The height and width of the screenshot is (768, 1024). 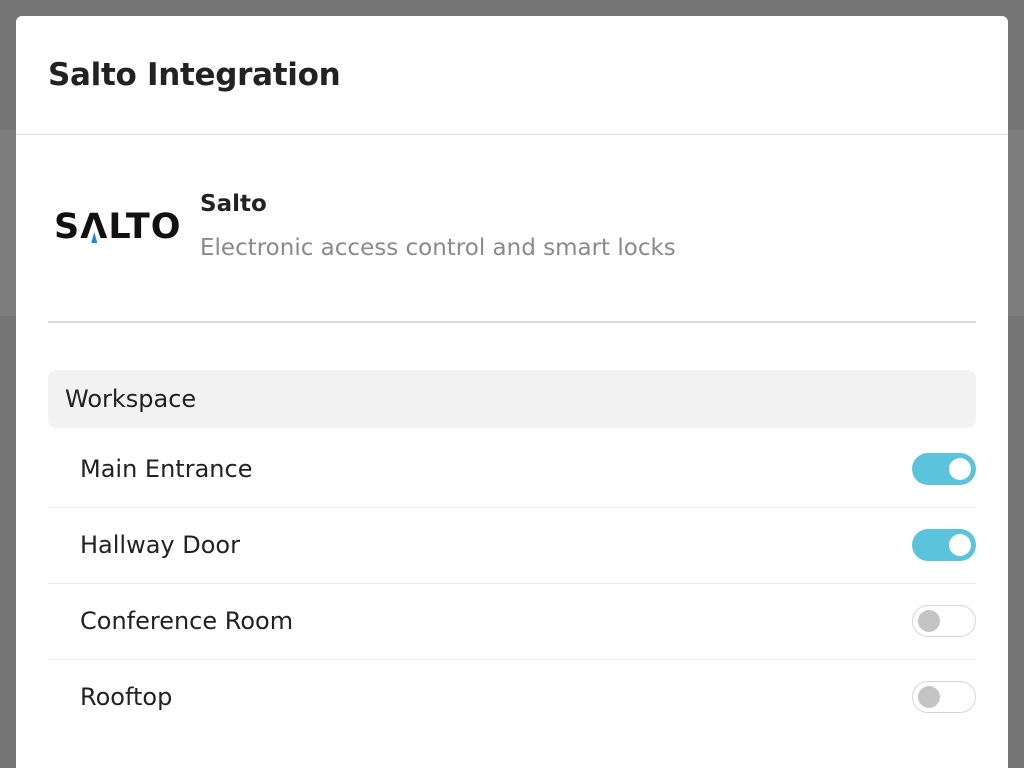 What do you see at coordinates (512, 399) in the screenshot?
I see `section-header-workspace: Workspace` at bounding box center [512, 399].